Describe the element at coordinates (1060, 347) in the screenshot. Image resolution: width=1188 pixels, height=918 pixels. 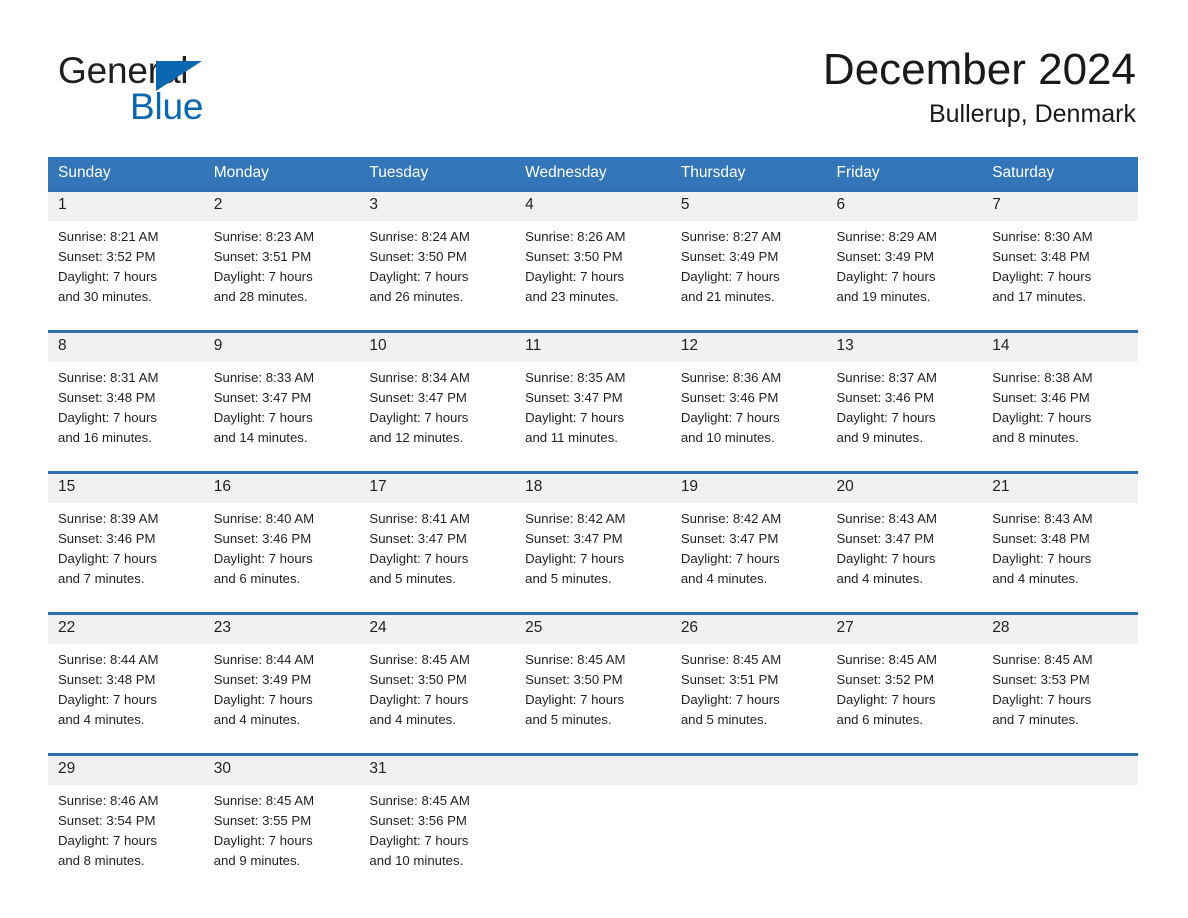
I see `day-number: 14` at that location.